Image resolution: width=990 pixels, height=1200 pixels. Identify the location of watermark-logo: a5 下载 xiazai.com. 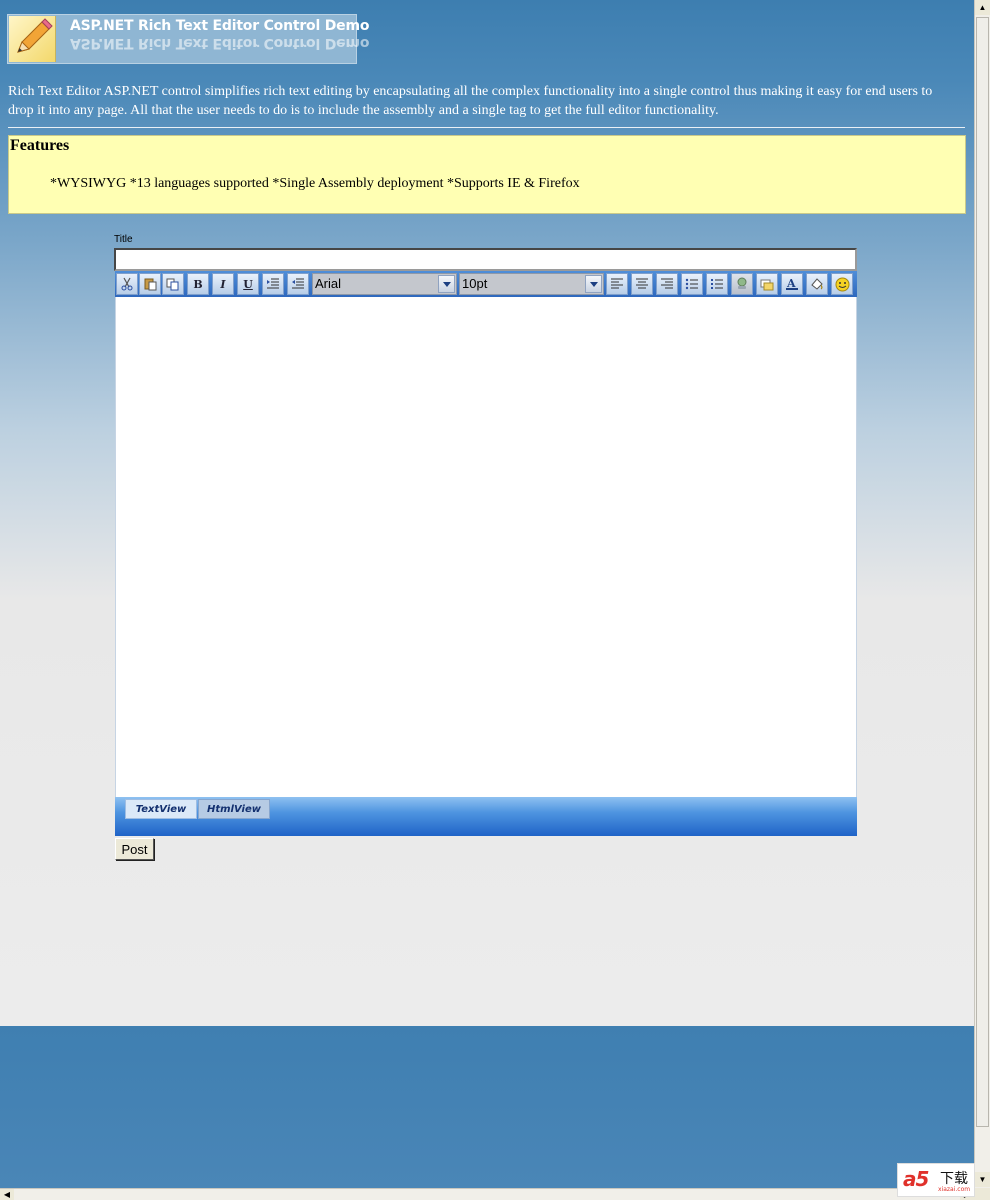
(936, 1180).